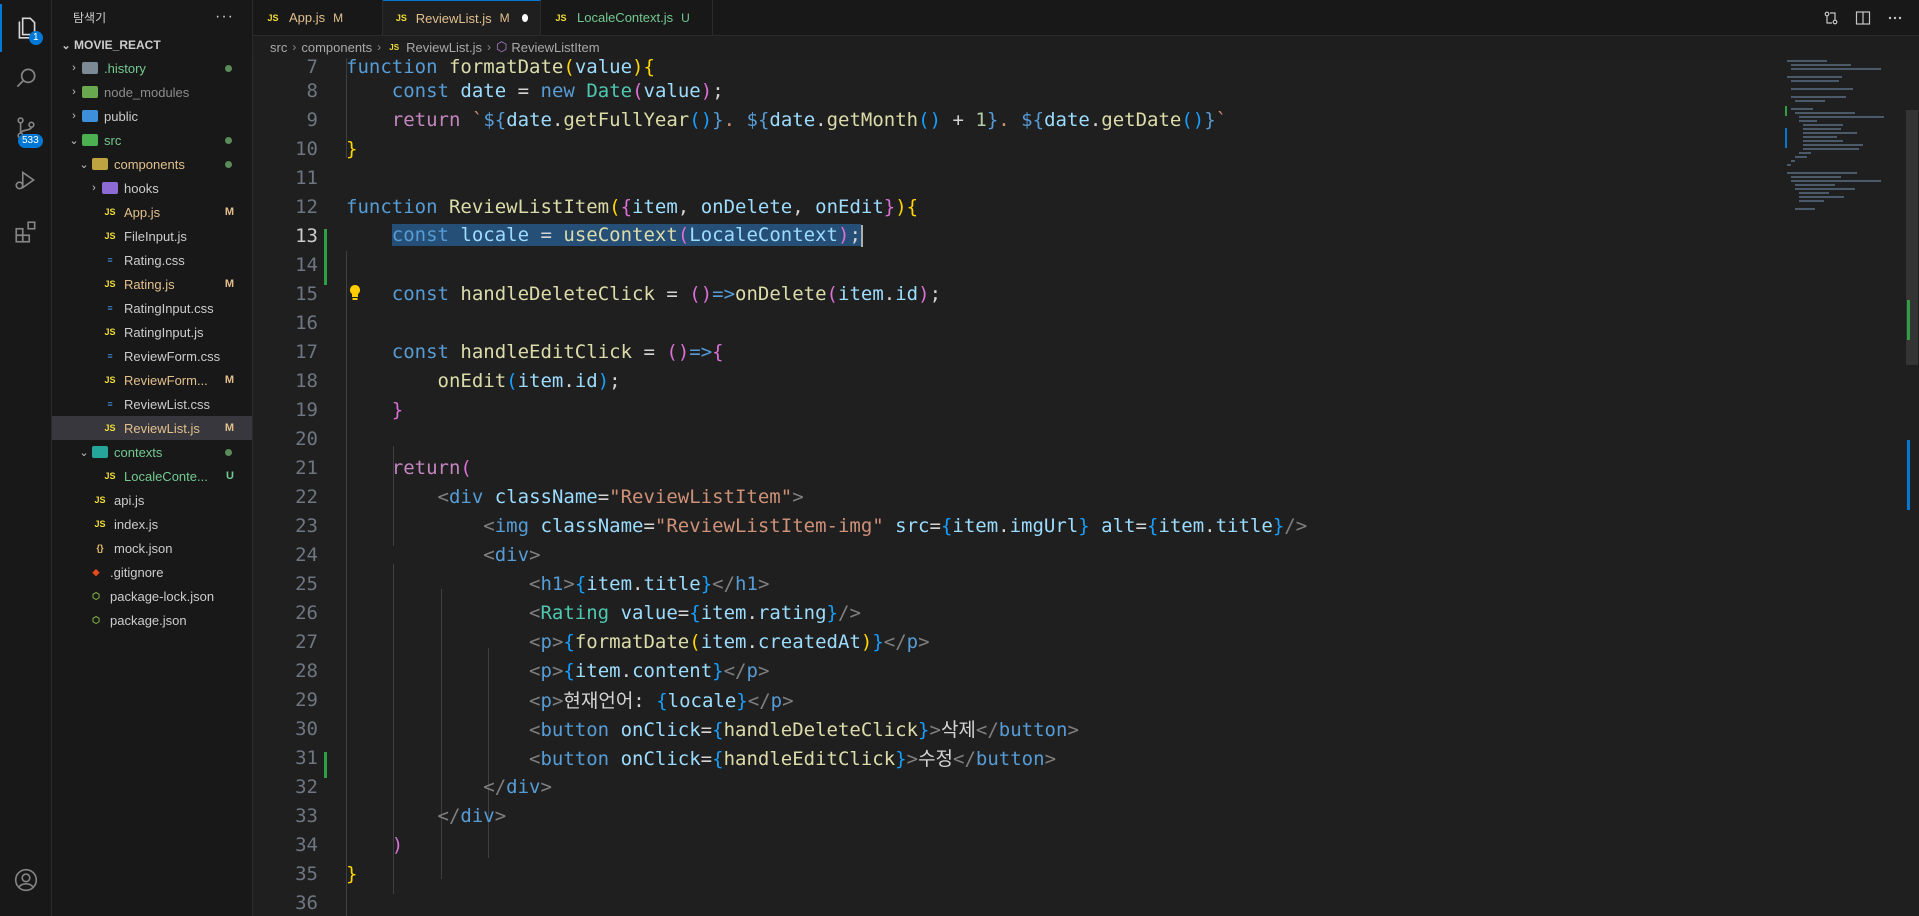  What do you see at coordinates (278, 47) in the screenshot?
I see `breadcrumb-item: src` at bounding box center [278, 47].